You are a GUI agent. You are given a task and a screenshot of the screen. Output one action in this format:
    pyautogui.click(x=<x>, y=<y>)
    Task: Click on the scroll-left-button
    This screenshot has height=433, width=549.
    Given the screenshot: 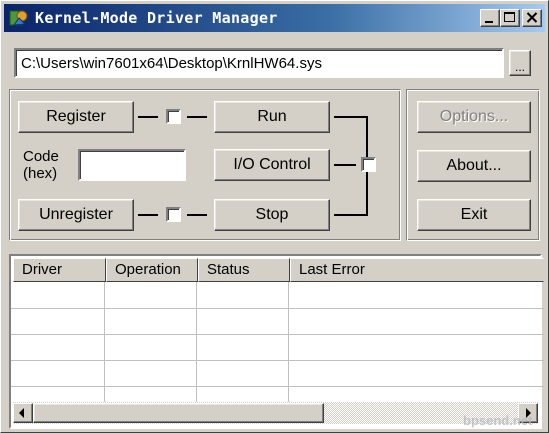 What is the action you would take?
    pyautogui.click(x=23, y=413)
    